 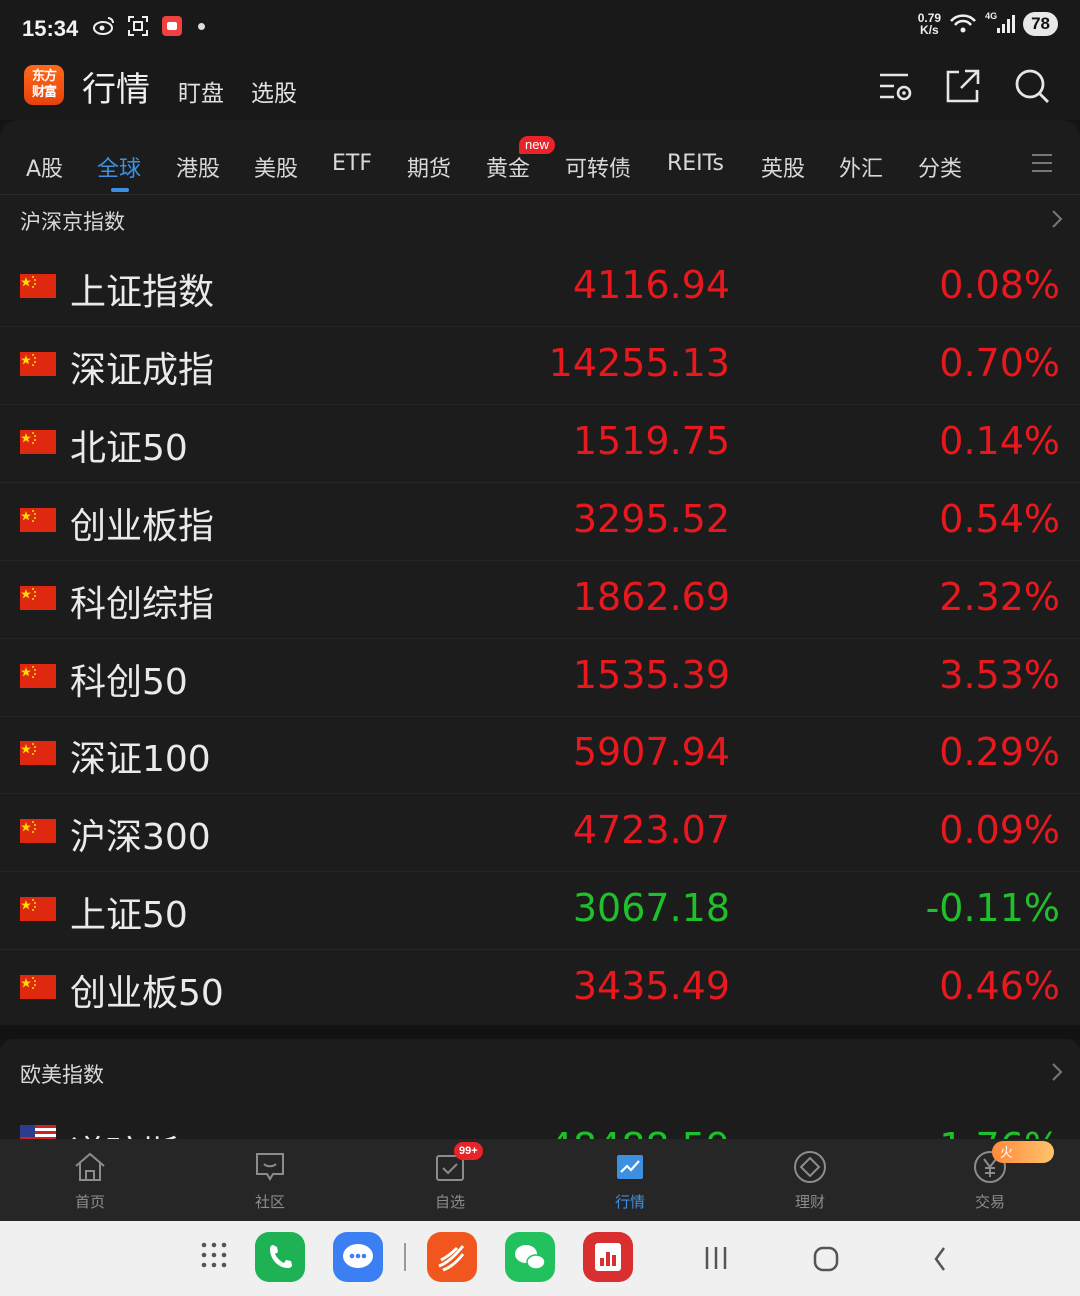 What do you see at coordinates (540, 1032) in the screenshot?
I see `section-gap` at bounding box center [540, 1032].